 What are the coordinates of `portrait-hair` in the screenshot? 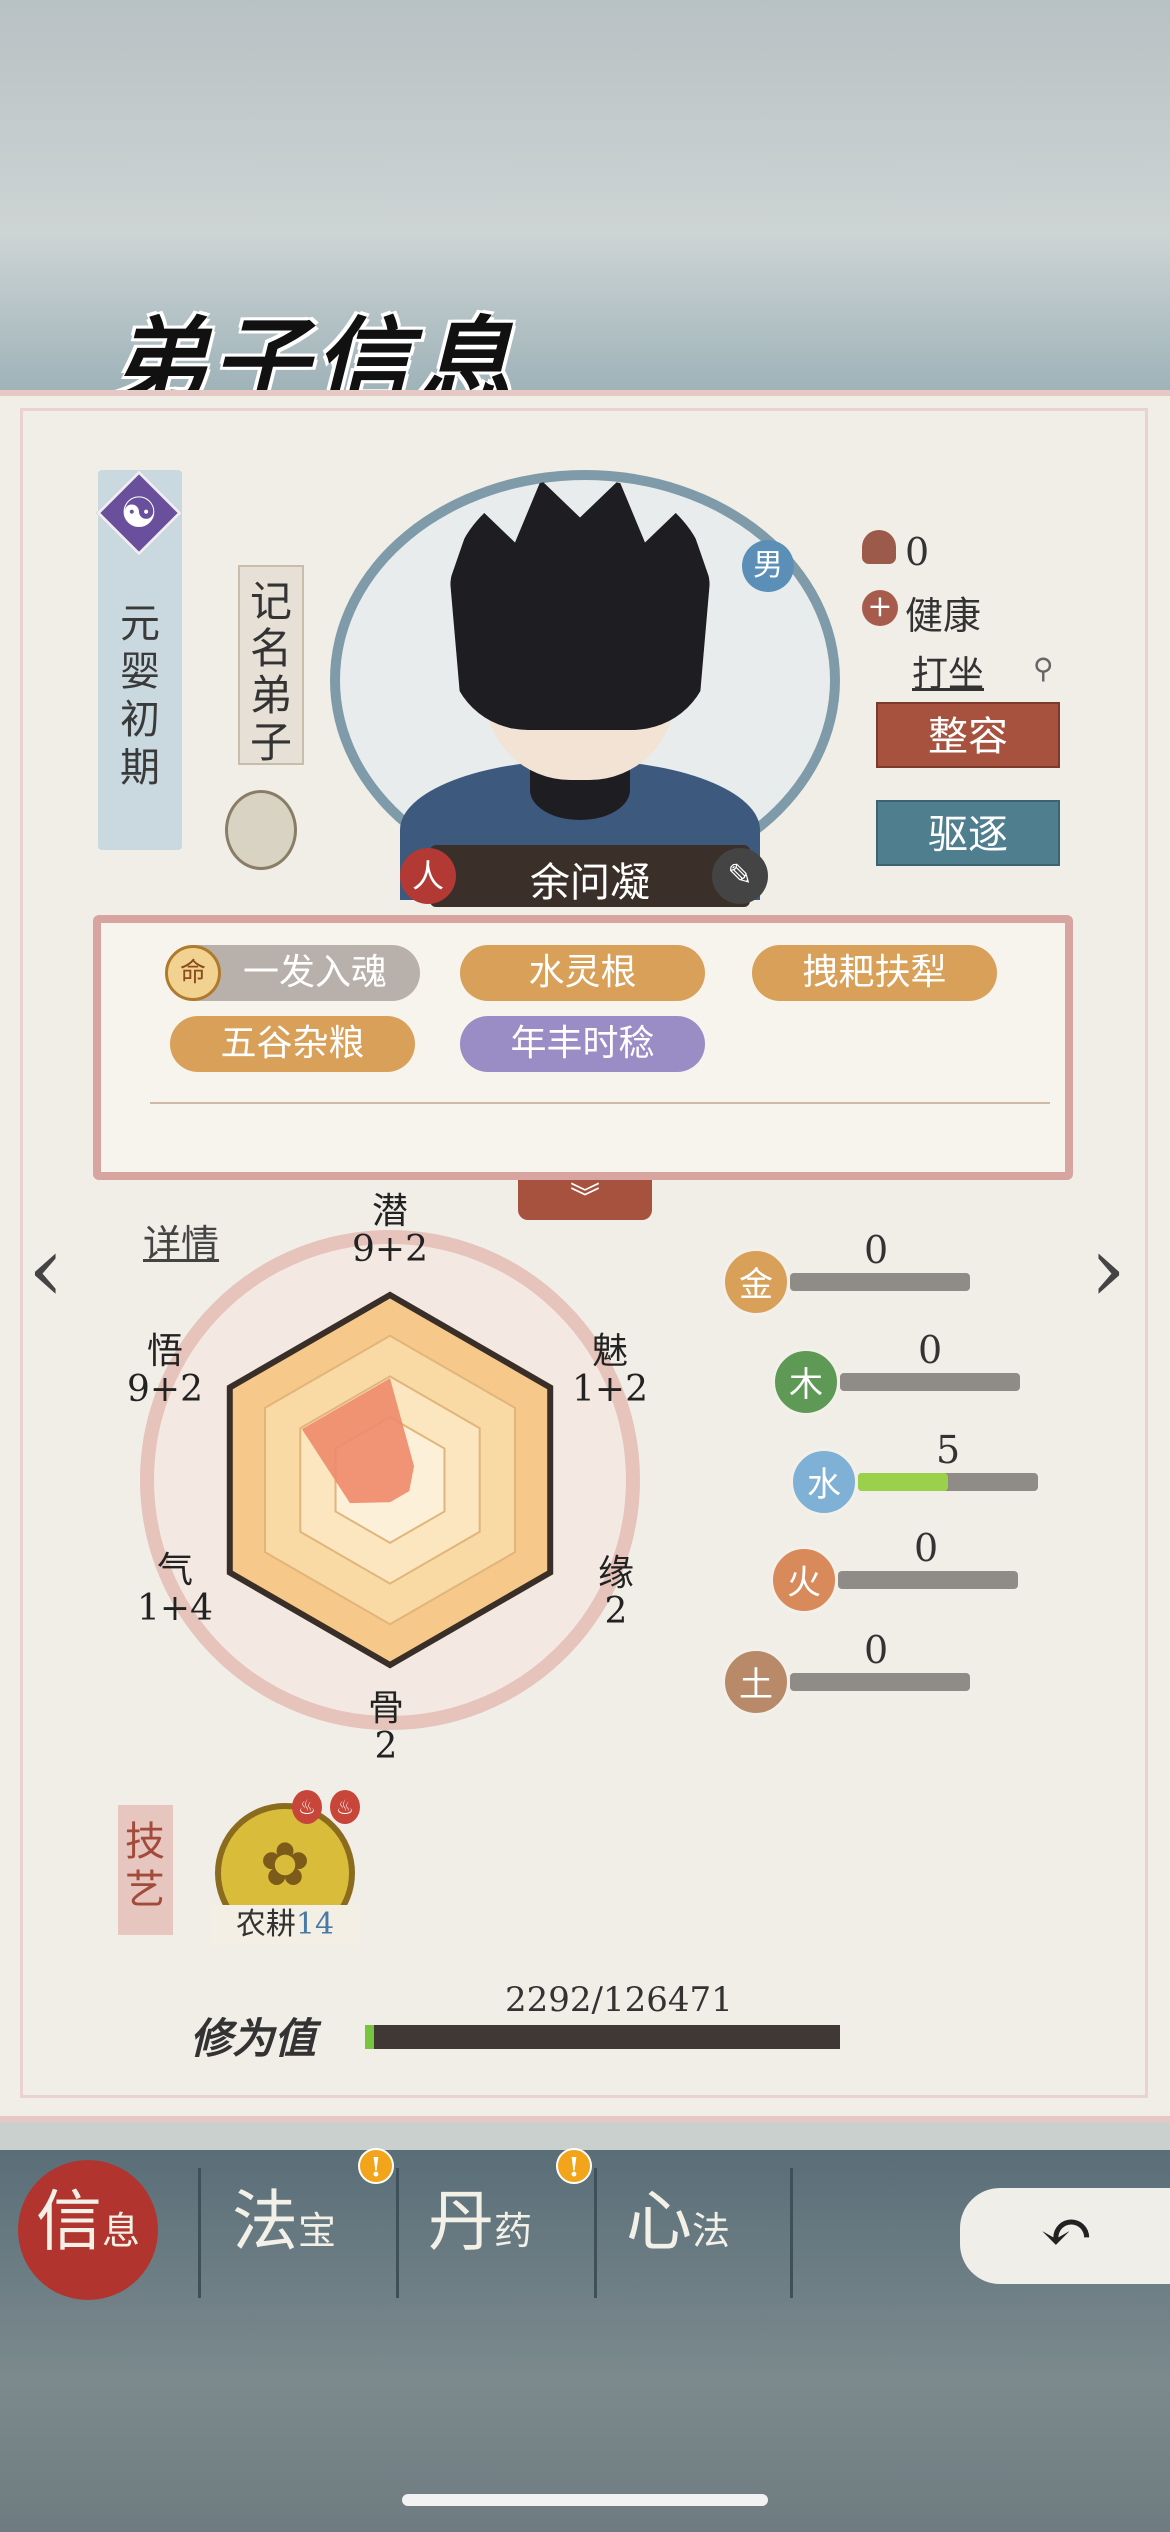 It's located at (580, 605).